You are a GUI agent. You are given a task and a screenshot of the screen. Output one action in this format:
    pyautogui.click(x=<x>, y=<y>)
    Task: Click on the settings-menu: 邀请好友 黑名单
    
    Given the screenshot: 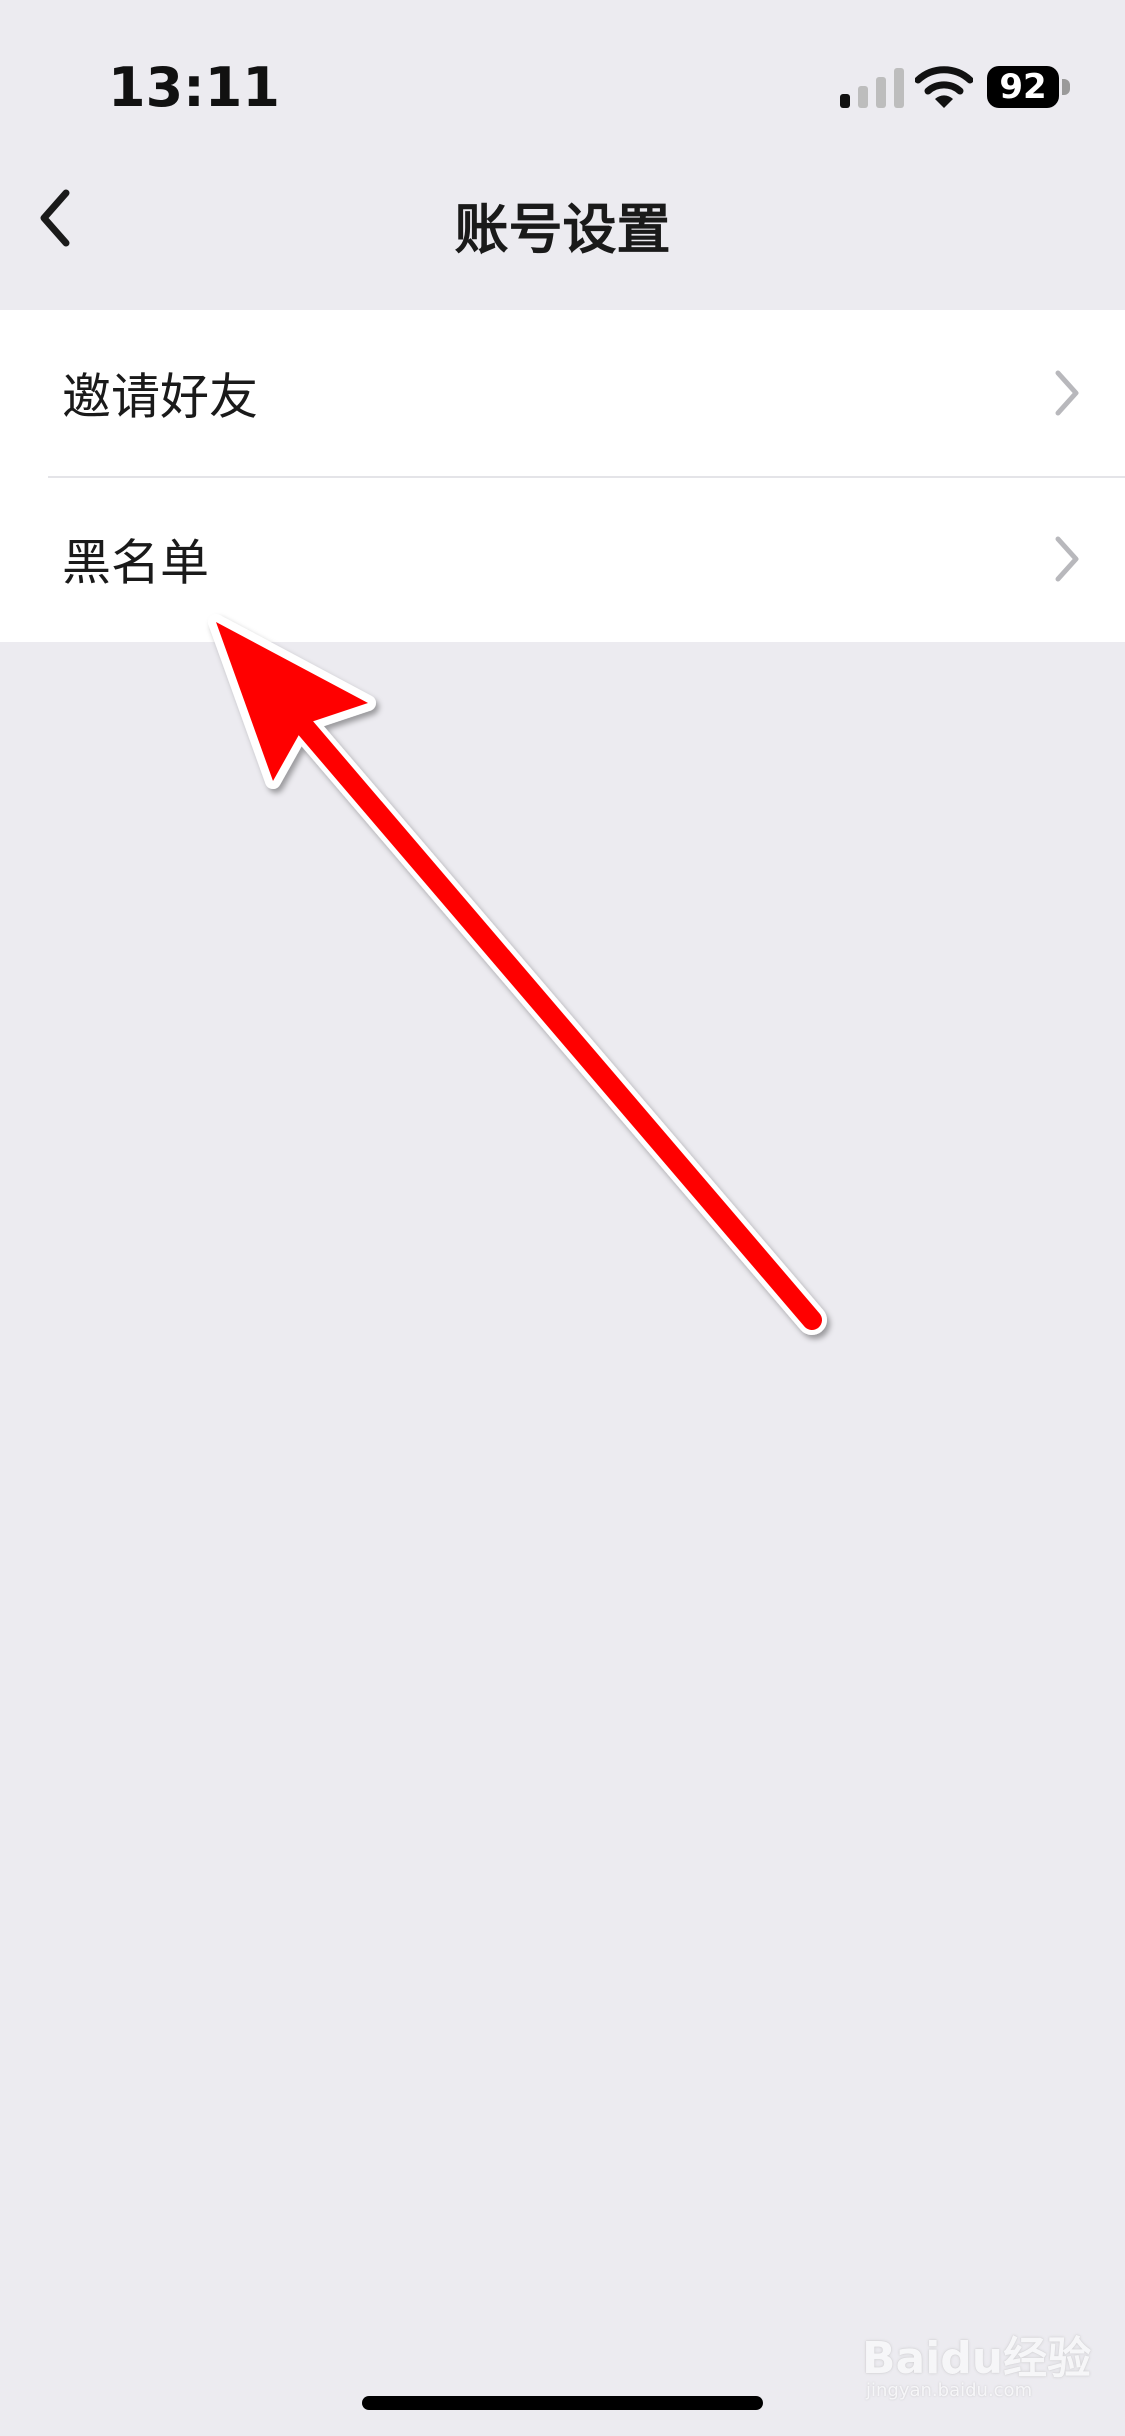 What is the action you would take?
    pyautogui.click(x=562, y=476)
    